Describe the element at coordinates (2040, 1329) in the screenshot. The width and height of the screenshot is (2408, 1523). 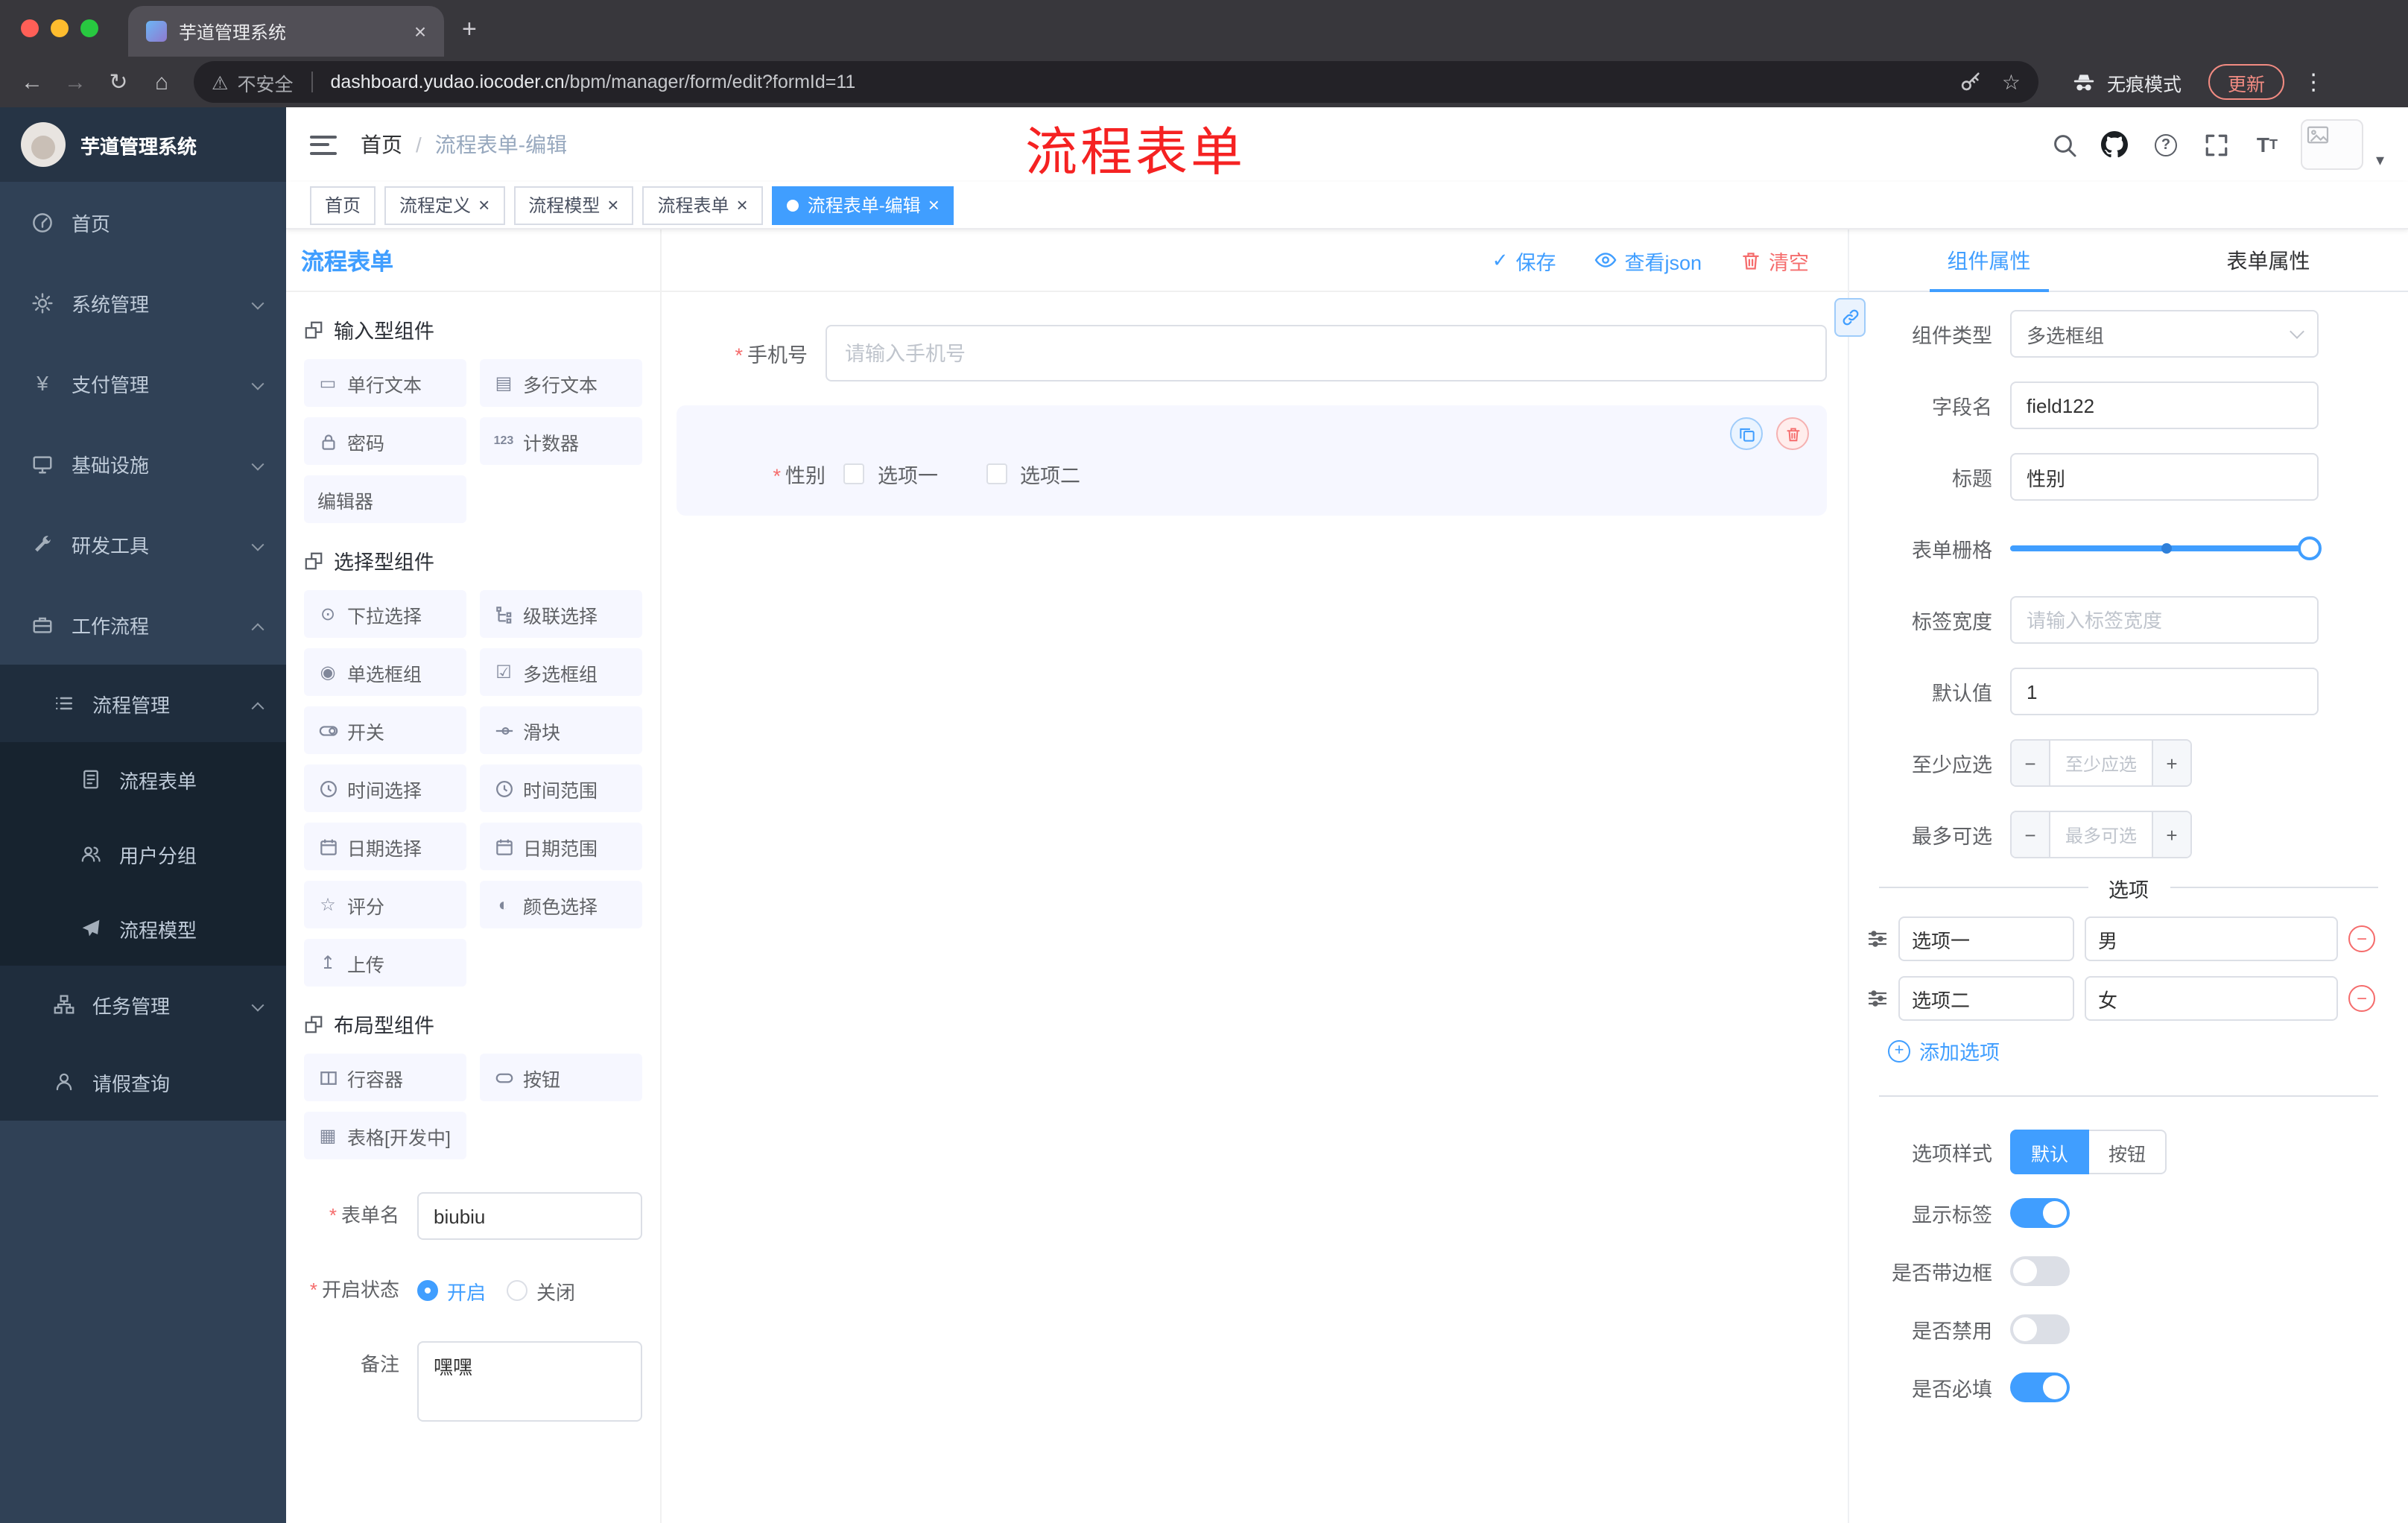
I see `disabled-toggle` at that location.